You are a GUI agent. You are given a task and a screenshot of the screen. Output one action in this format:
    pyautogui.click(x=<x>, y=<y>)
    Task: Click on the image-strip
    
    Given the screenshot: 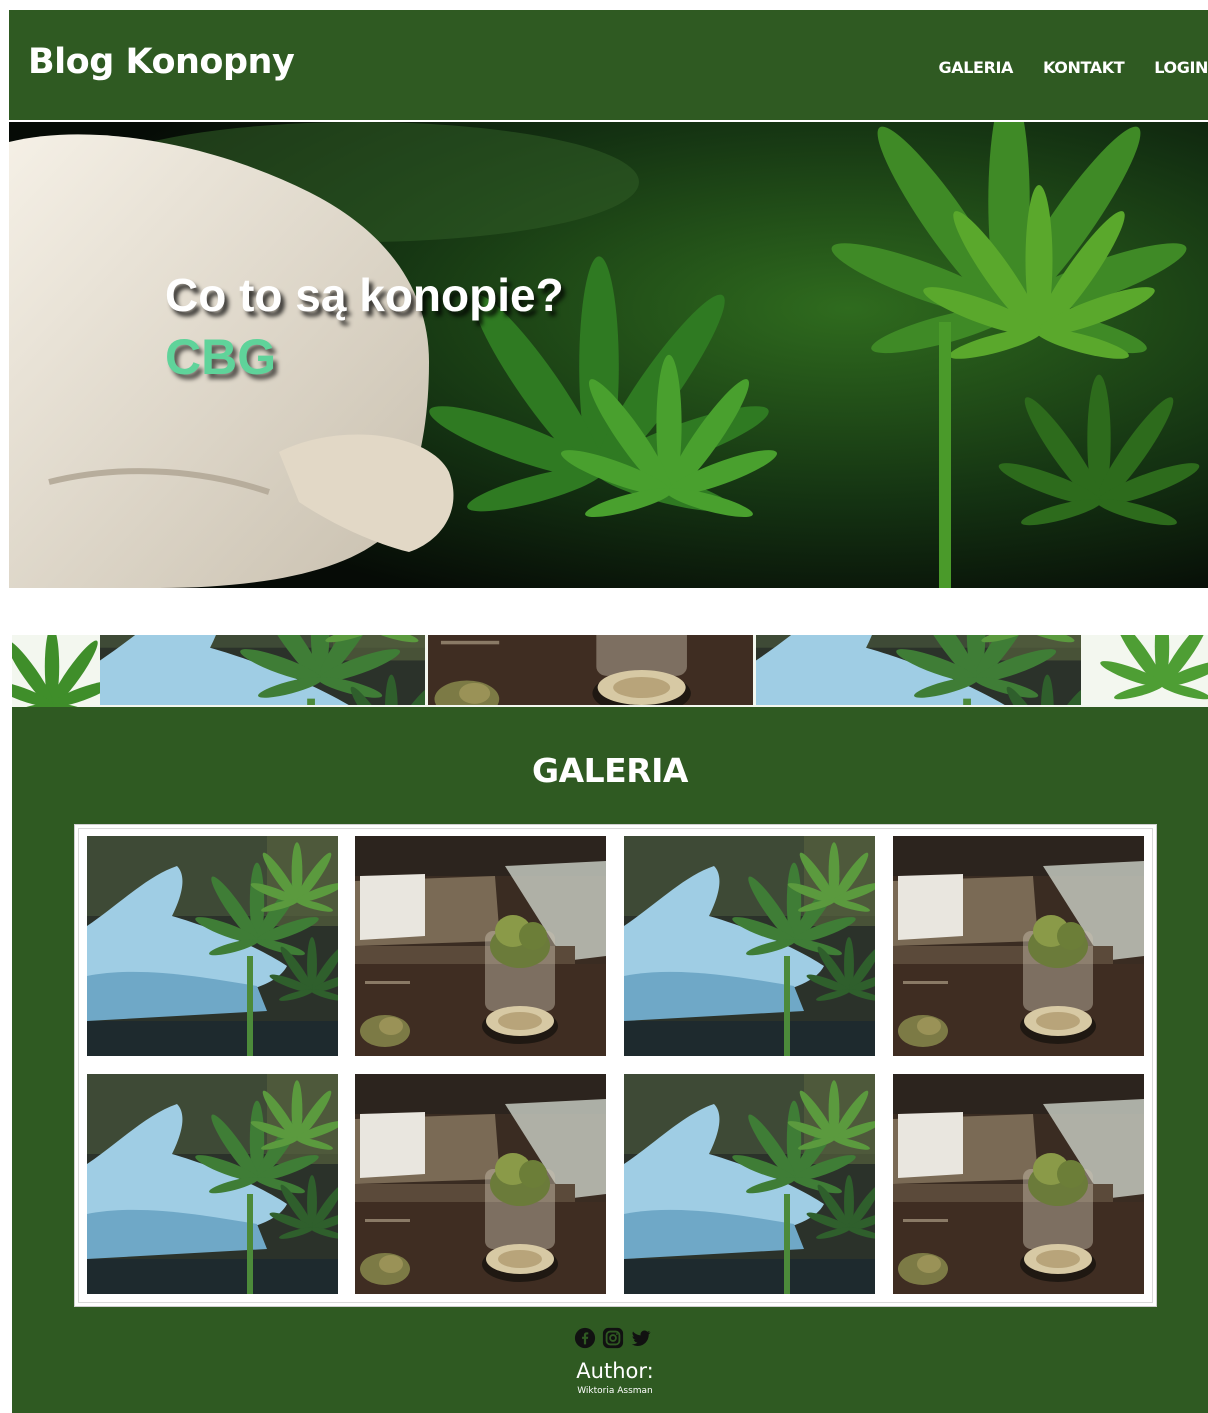 What is the action you would take?
    pyautogui.click(x=610, y=675)
    